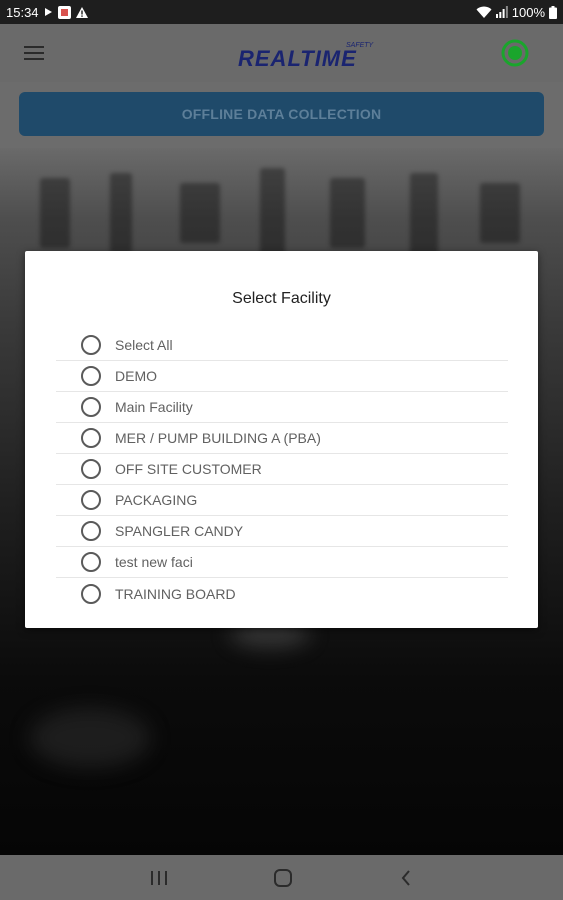 This screenshot has width=563, height=900. I want to click on battery-percent: 100%, so click(528, 12).